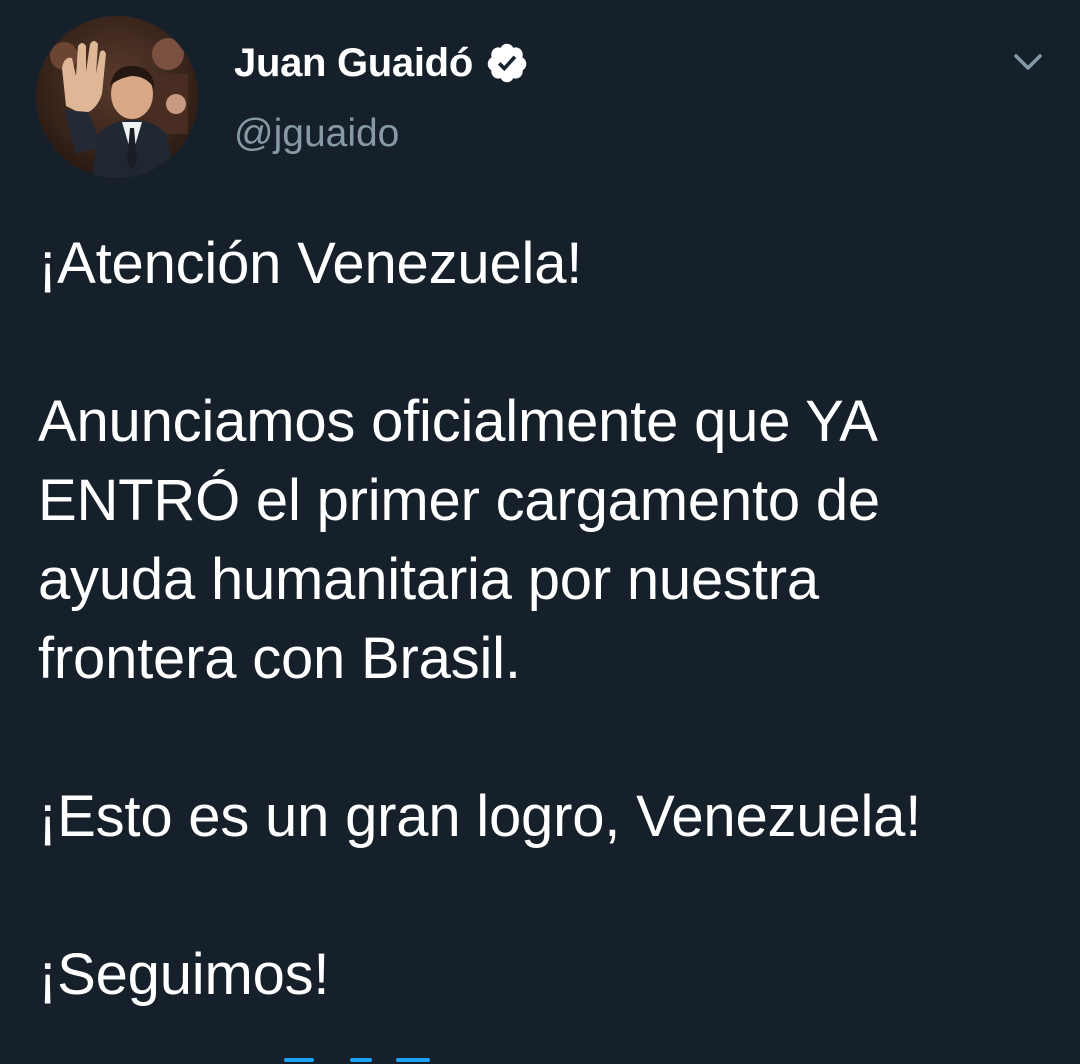  I want to click on tweet-menu-button, so click(1028, 62).